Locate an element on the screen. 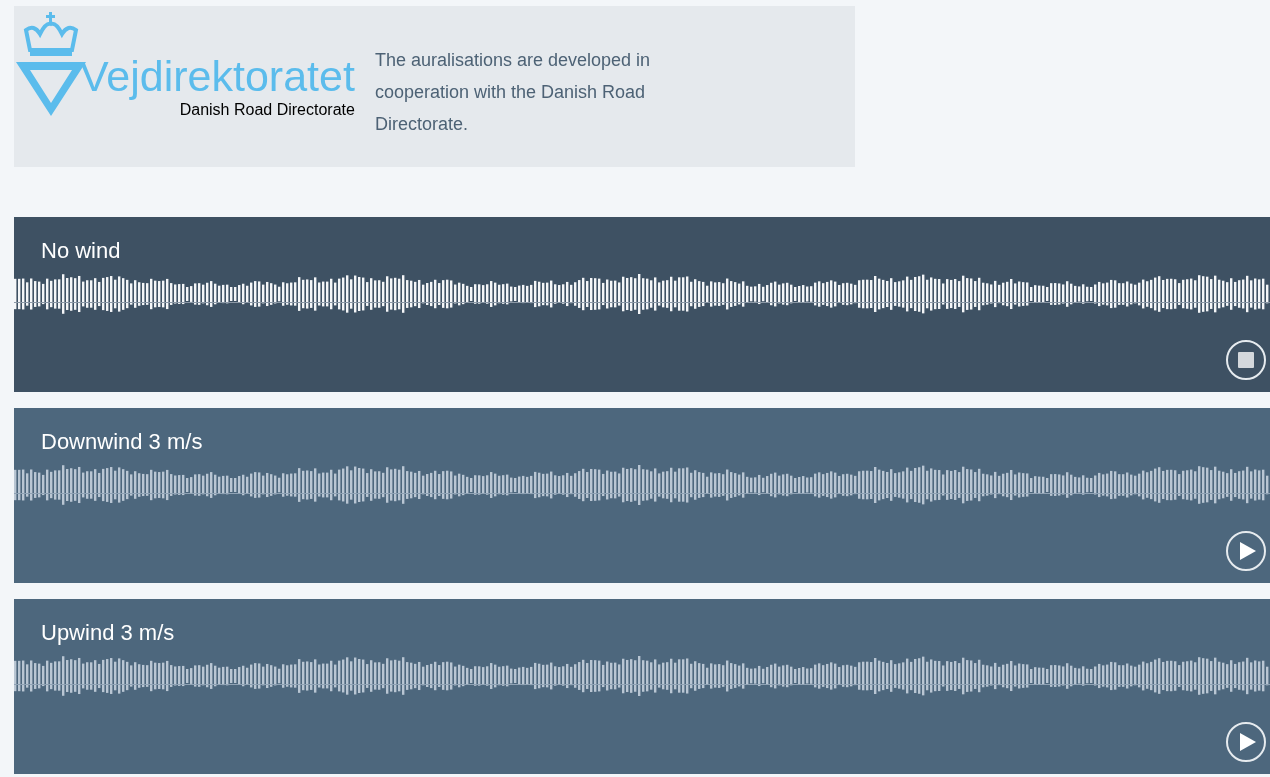  stop-icon is located at coordinates (1246, 360).